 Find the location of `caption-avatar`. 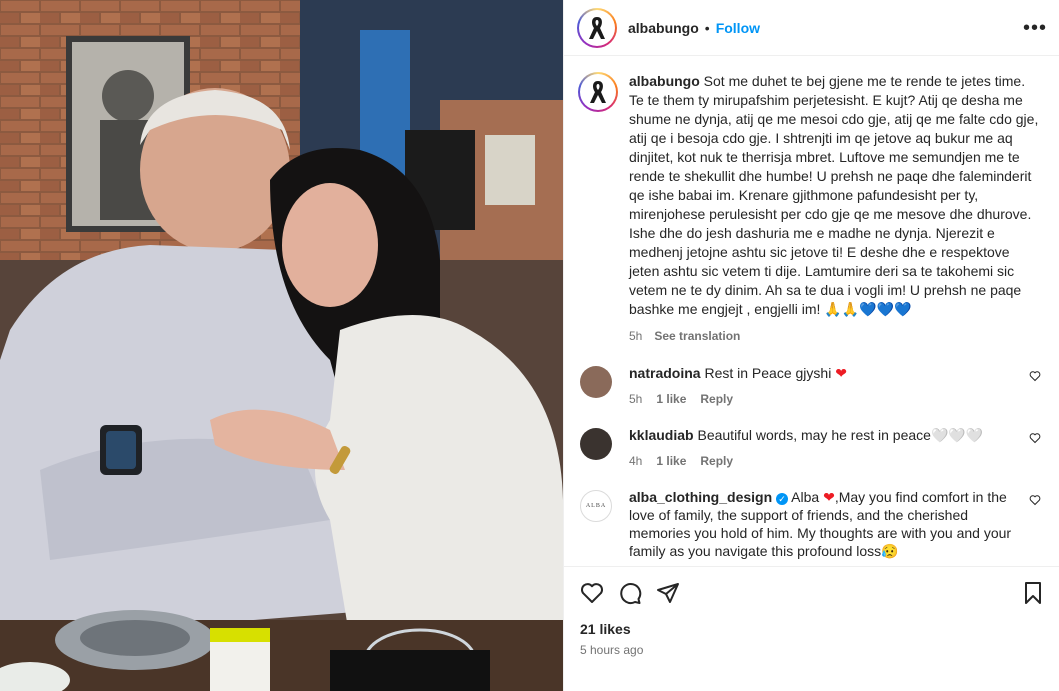

caption-avatar is located at coordinates (598, 92).